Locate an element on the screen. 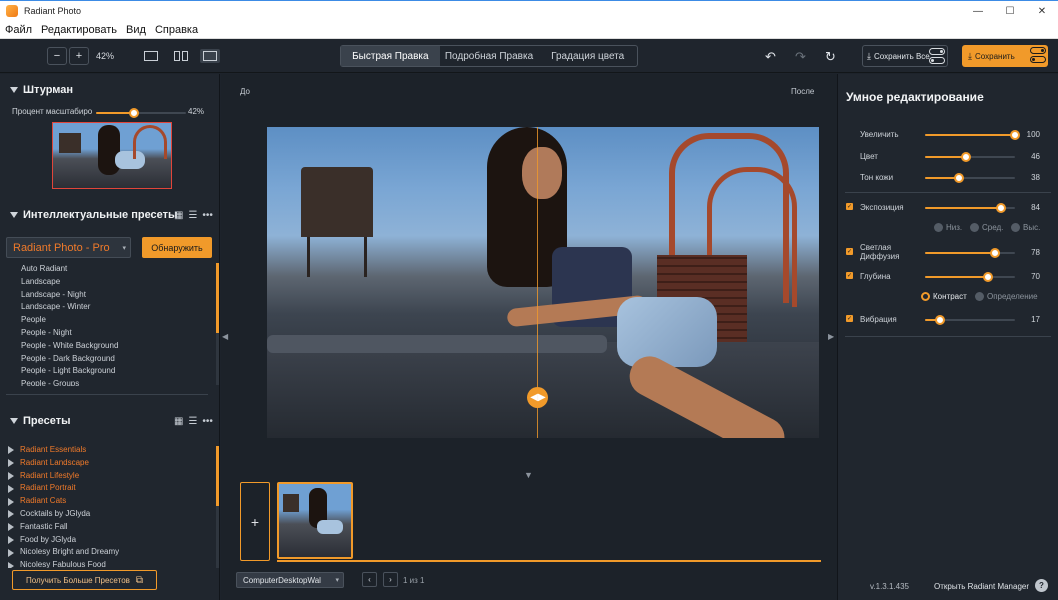  minimize-button: — is located at coordinates (978, 11).